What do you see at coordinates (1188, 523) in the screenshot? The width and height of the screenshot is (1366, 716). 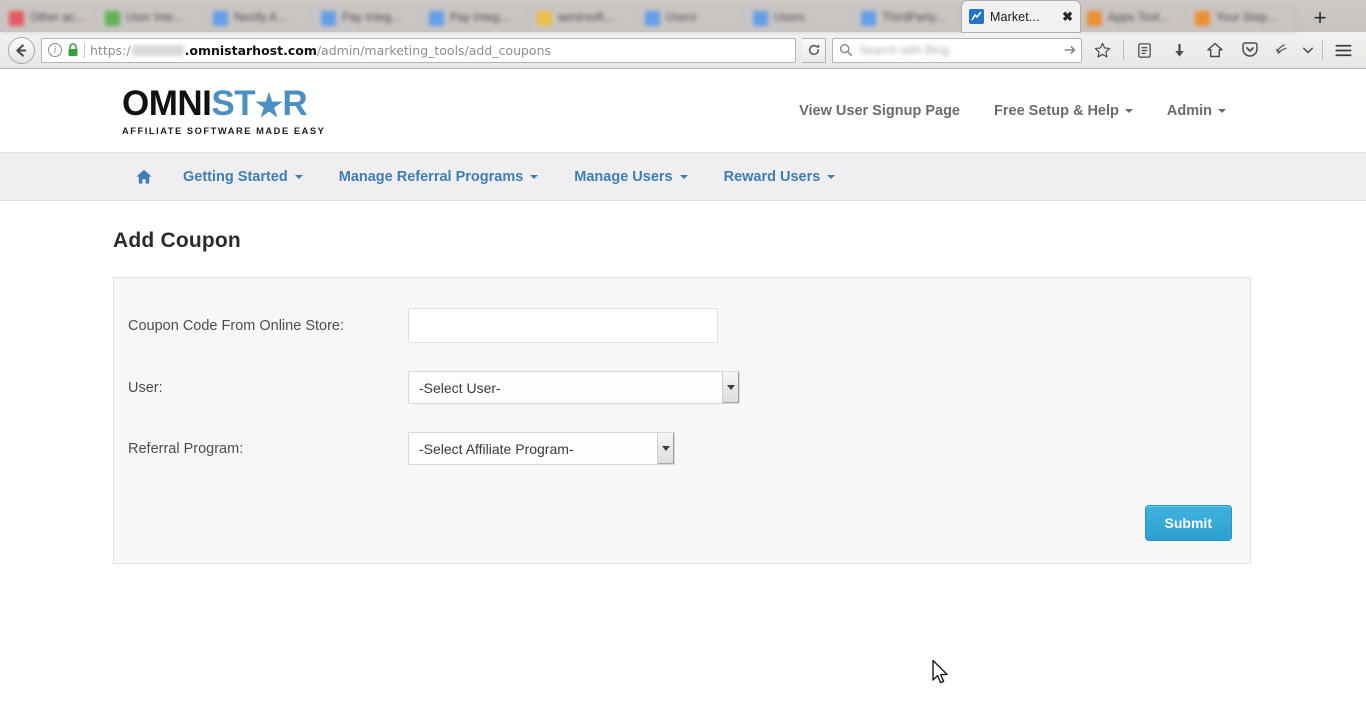 I see `submit-button: Submit` at bounding box center [1188, 523].